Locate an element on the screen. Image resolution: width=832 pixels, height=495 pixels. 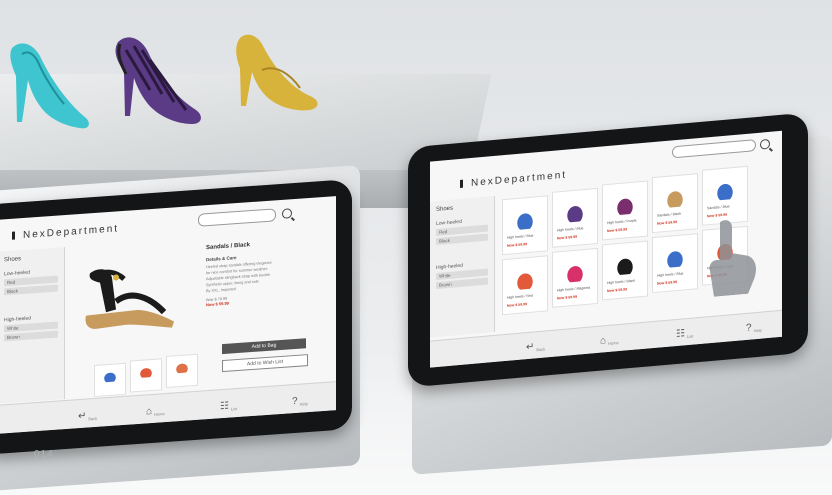
product-title: High heels / Purple is located at coordinates (622, 222).